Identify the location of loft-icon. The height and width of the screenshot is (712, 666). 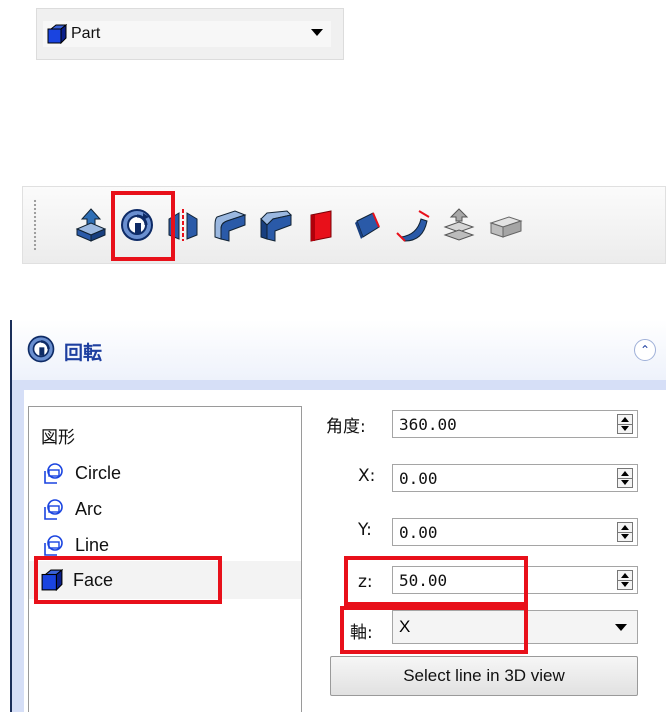
(413, 226).